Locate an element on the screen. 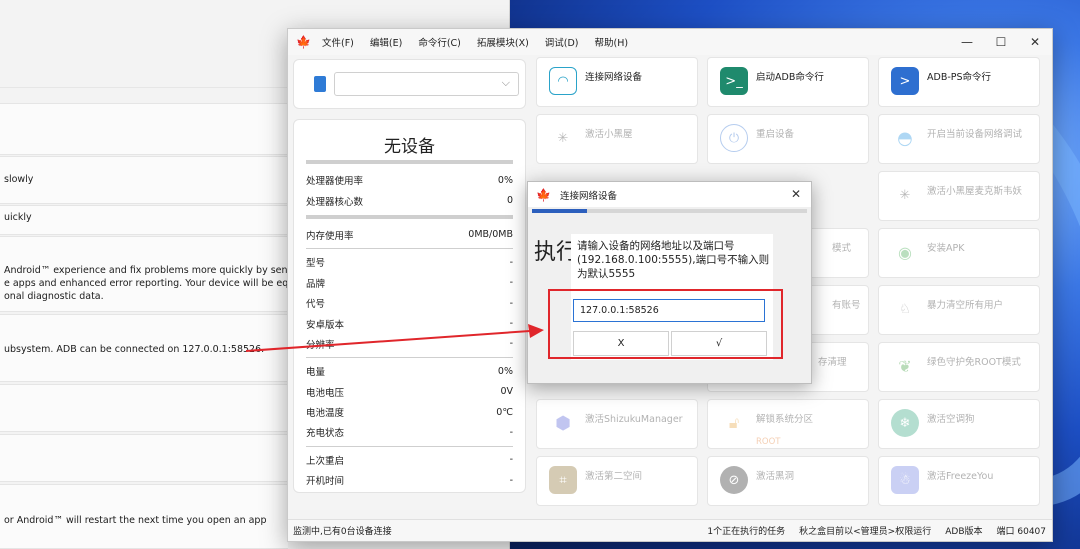  info-value: 0% is located at coordinates (505, 180).